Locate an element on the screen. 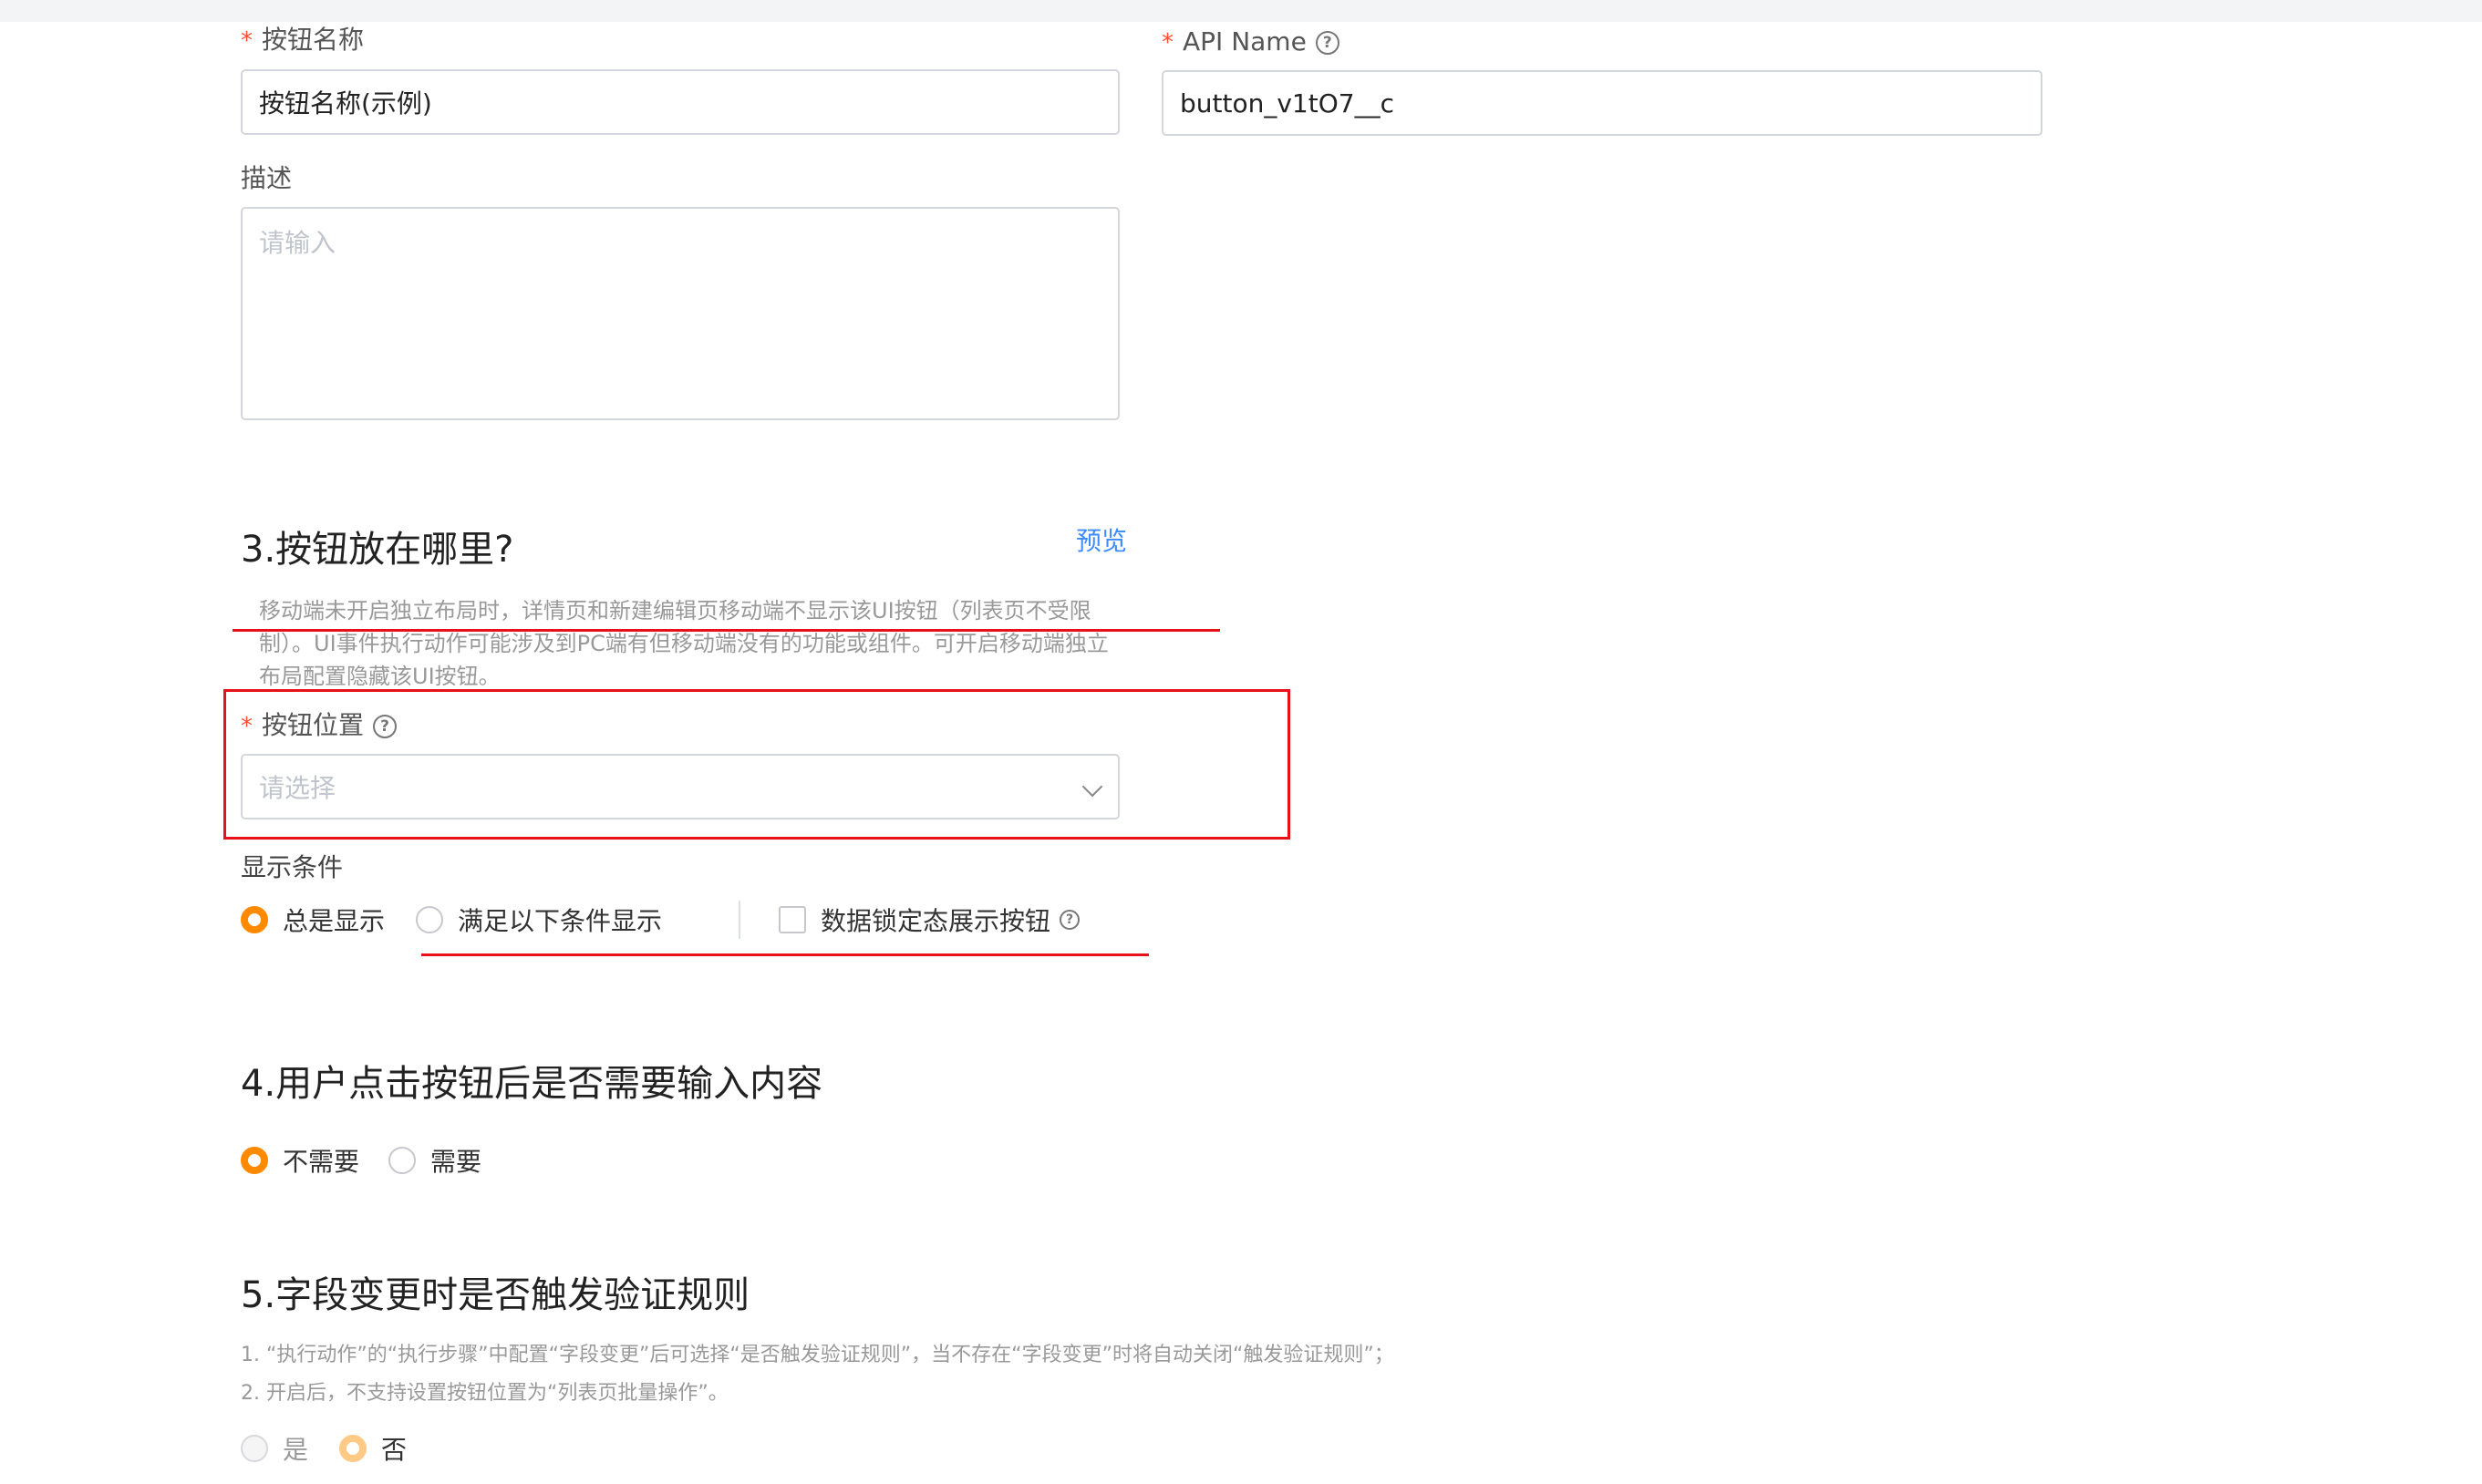 This screenshot has height=1484, width=2482. radio-not-needed is located at coordinates (254, 1160).